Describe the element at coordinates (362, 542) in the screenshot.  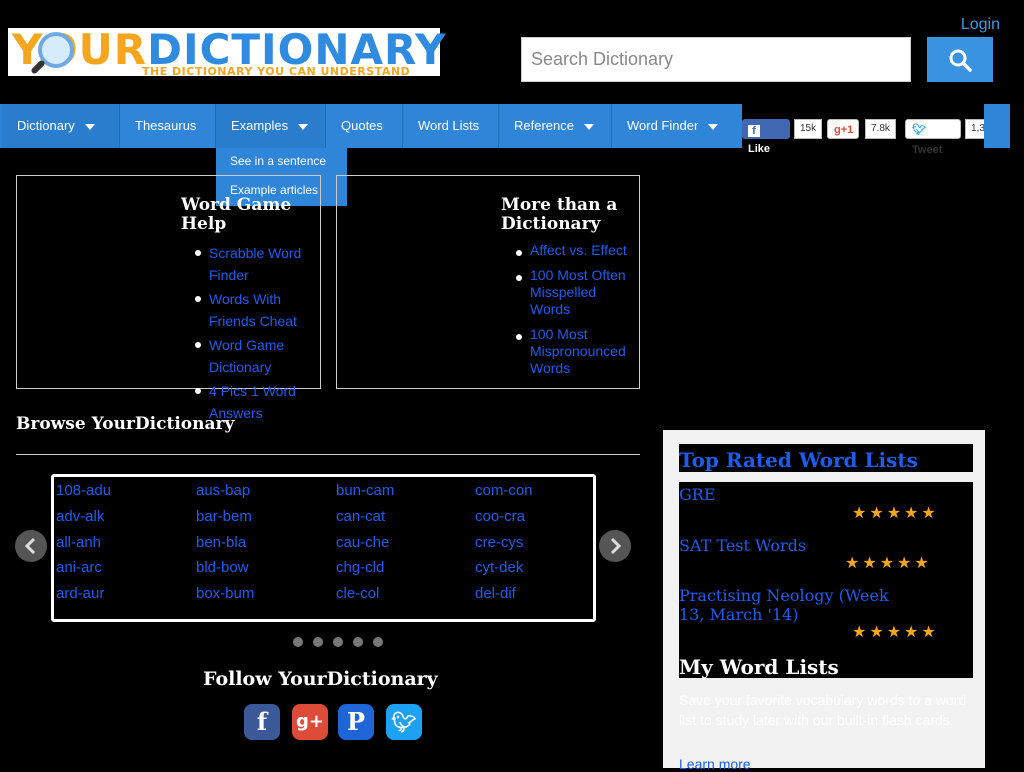
I see `browse-range-link: cau-che` at that location.